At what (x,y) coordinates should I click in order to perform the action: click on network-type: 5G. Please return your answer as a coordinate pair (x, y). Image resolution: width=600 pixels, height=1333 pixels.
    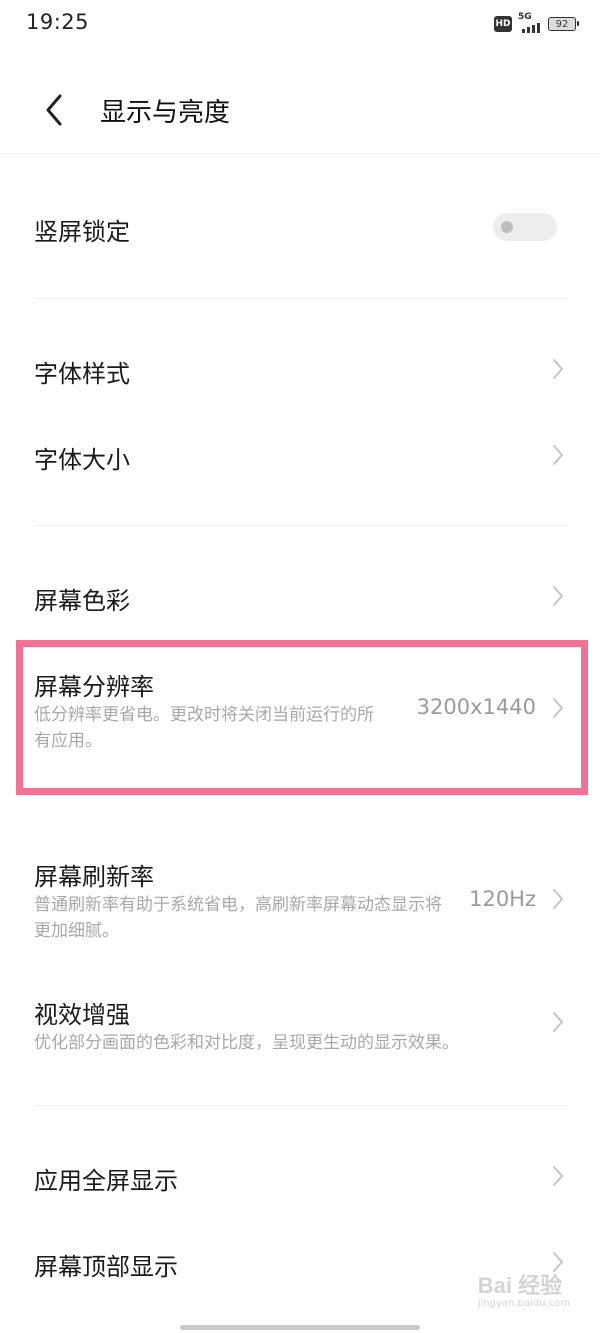
    Looking at the image, I should click on (525, 17).